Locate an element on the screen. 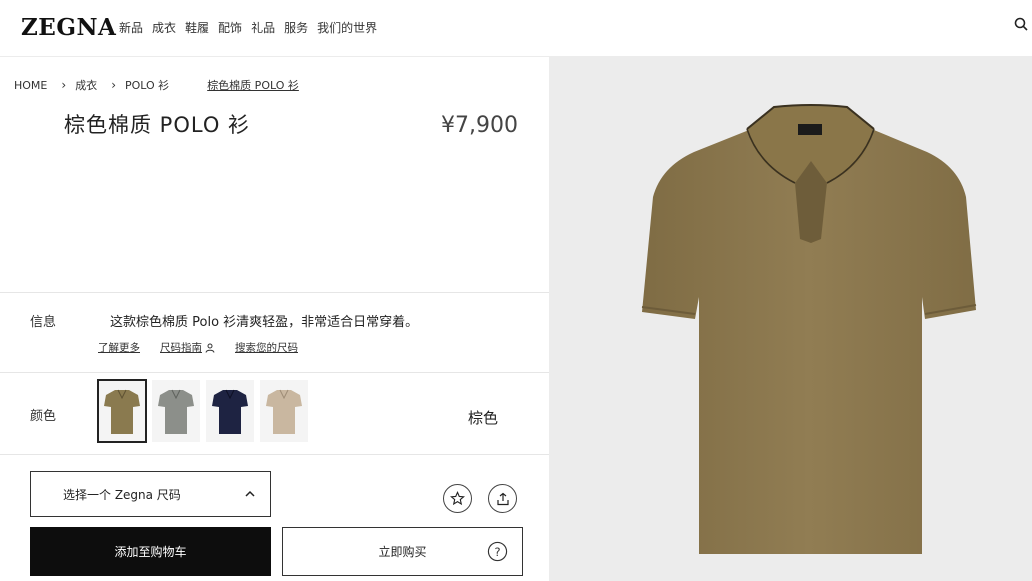 The width and height of the screenshot is (1032, 581). breadcrumb: HOME › 成衣 › POLO 衫 棕色棉质 POLO 衫 is located at coordinates (156, 85).